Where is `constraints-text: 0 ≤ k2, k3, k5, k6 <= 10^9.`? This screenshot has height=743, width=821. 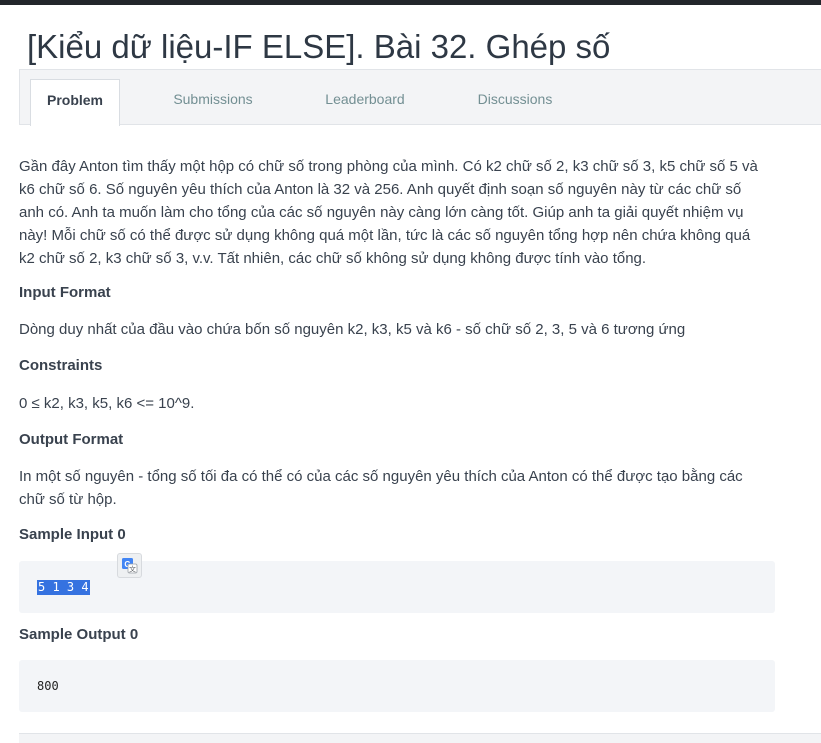
constraints-text: 0 ≤ k2, k3, k5, k6 <= 10^9. is located at coordinates (107, 403).